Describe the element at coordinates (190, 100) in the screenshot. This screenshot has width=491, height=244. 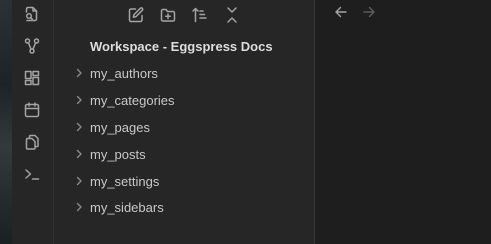
I see `folder-item-my-categories: my_categories` at that location.